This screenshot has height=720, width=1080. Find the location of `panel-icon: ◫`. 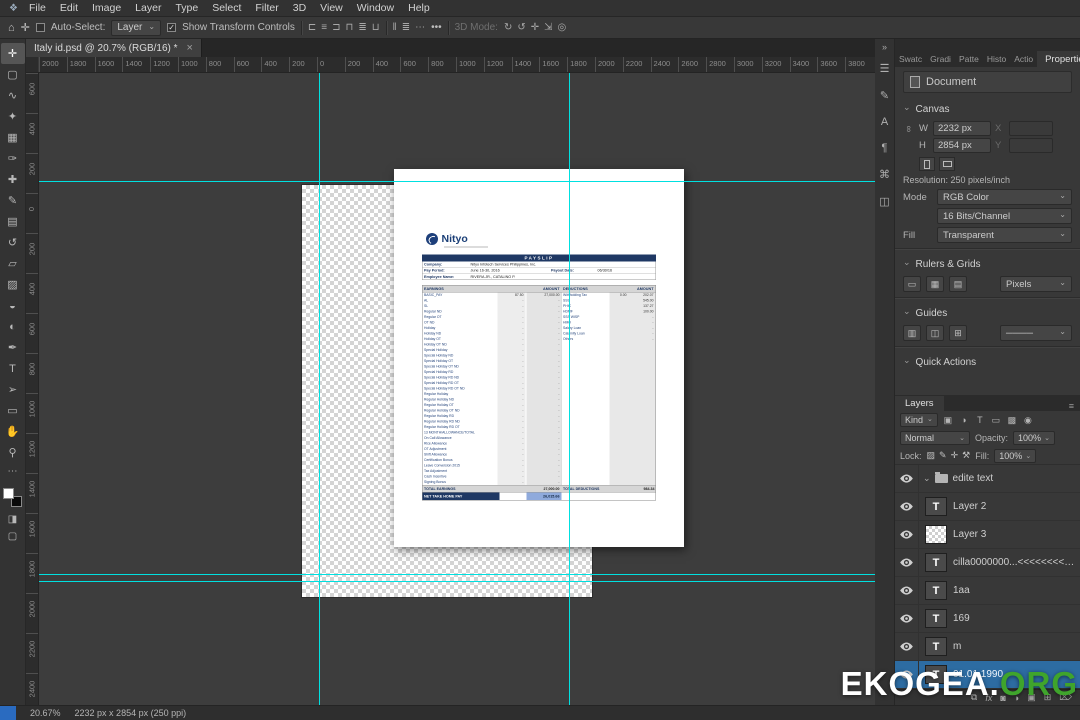

panel-icon: ◫ is located at coordinates (884, 201).